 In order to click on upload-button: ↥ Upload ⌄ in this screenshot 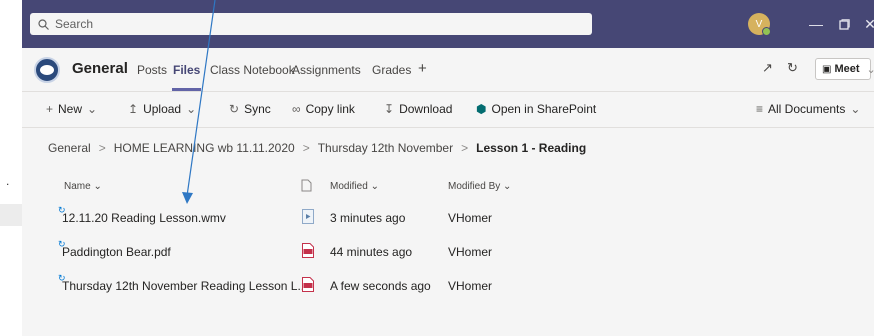, I will do `click(162, 109)`.